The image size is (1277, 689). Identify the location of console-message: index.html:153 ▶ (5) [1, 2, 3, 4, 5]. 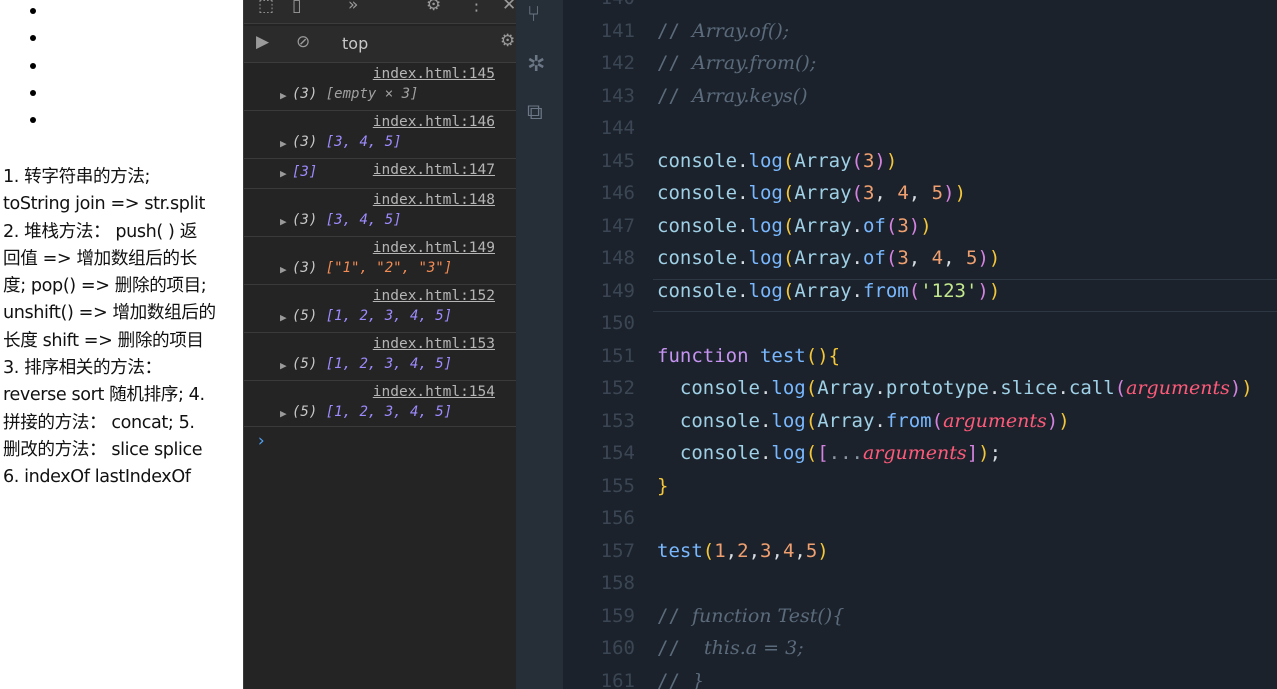
(380, 357).